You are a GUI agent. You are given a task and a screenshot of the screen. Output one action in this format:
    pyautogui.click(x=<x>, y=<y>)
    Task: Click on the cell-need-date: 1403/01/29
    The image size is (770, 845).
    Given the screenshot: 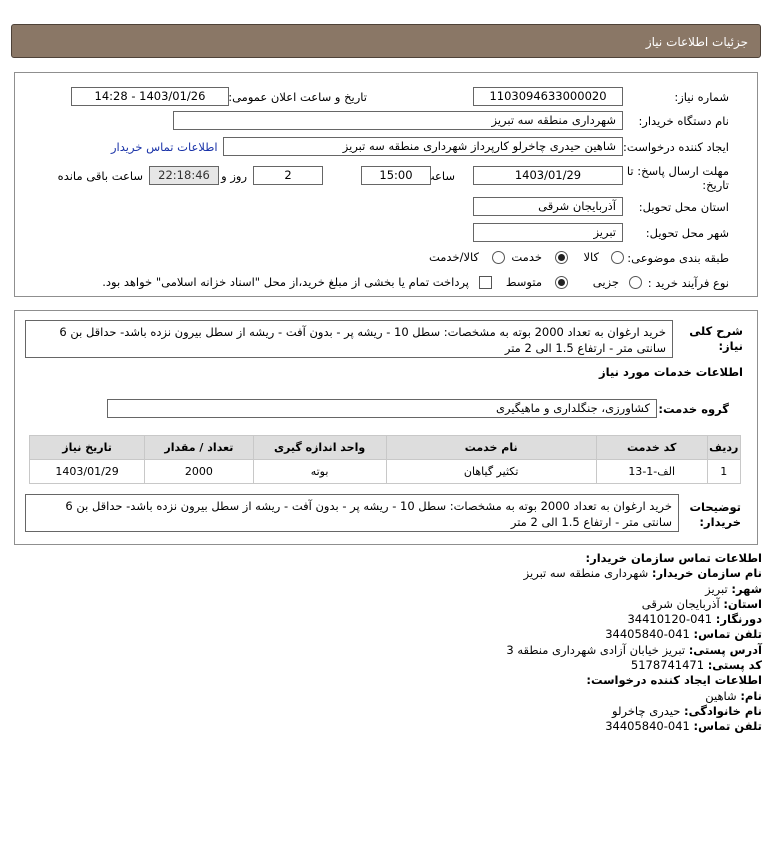 What is the action you would take?
    pyautogui.click(x=87, y=471)
    